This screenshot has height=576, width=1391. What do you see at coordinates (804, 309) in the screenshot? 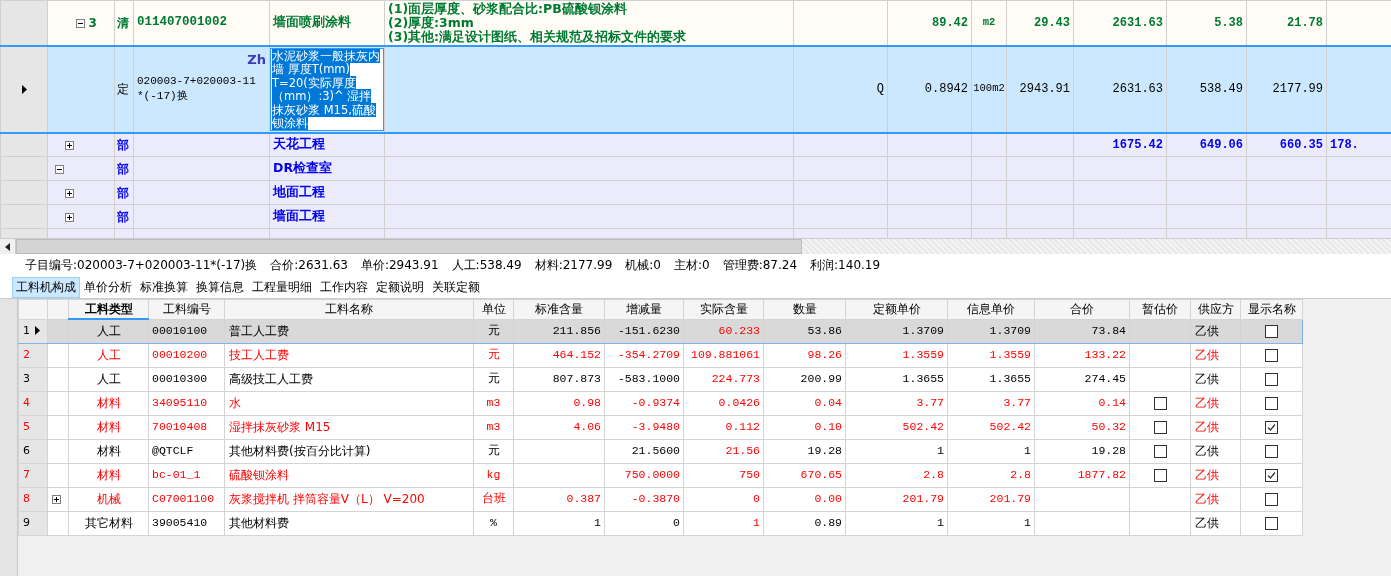
I see `column-header: 数量` at bounding box center [804, 309].